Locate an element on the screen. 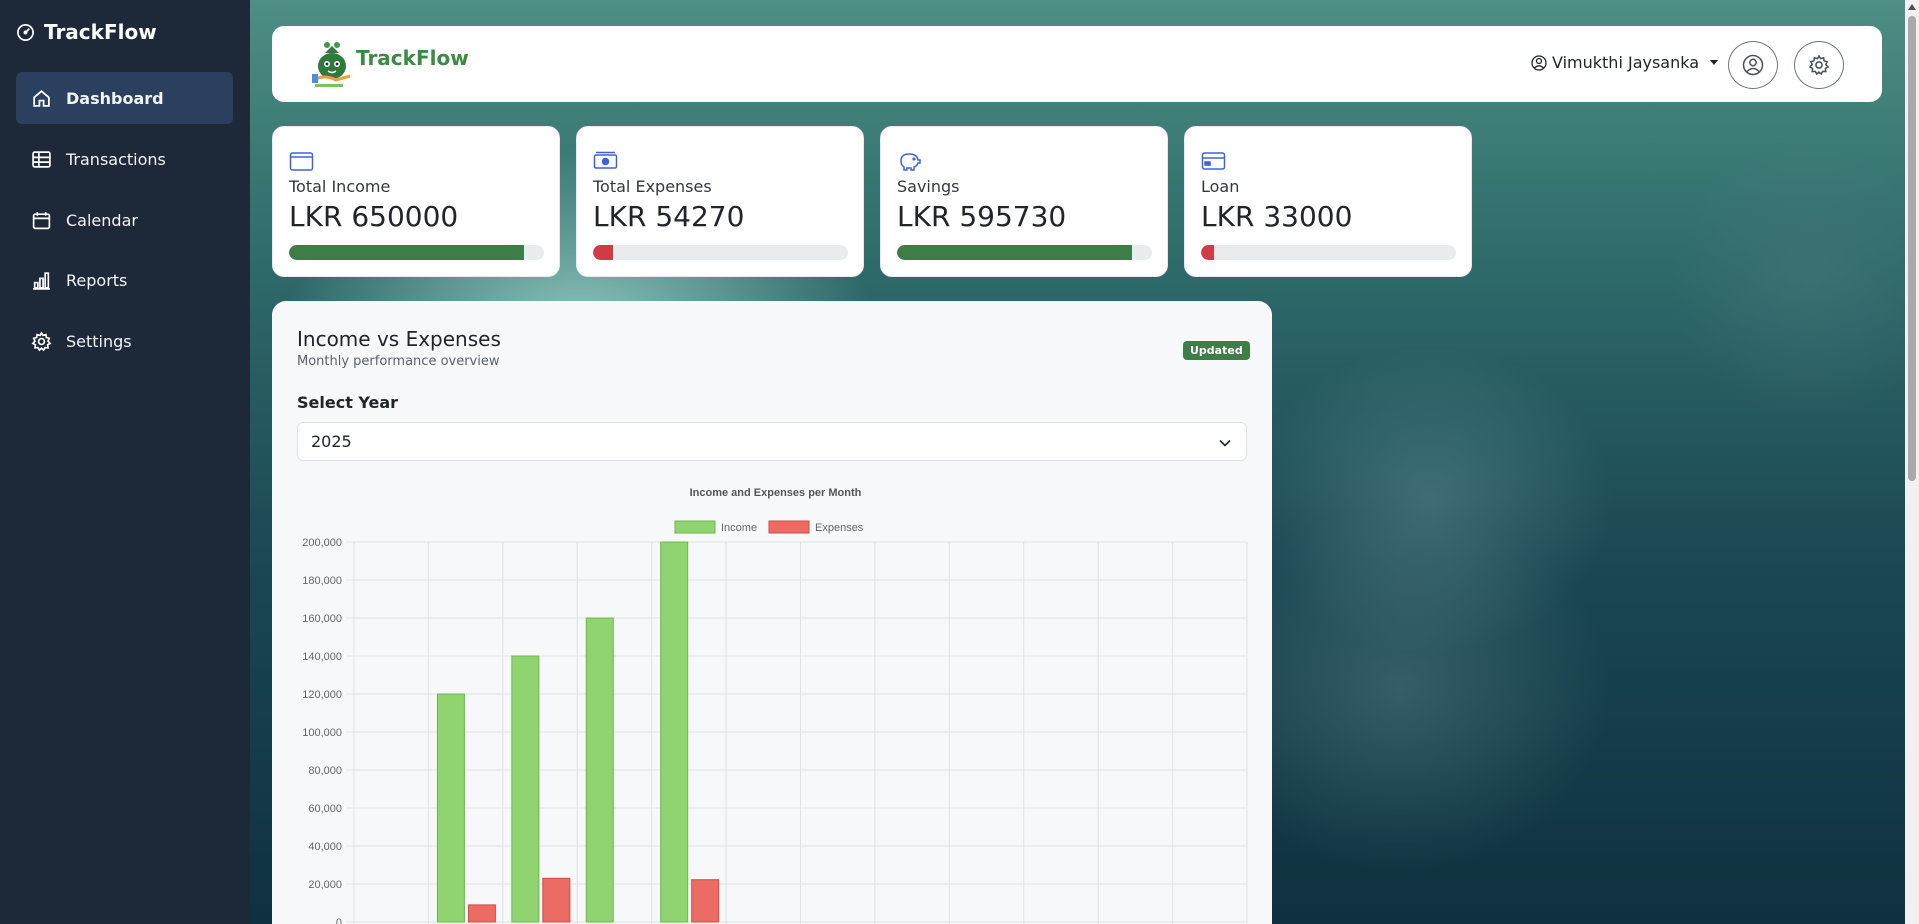  caret-down-icon is located at coordinates (1714, 62).